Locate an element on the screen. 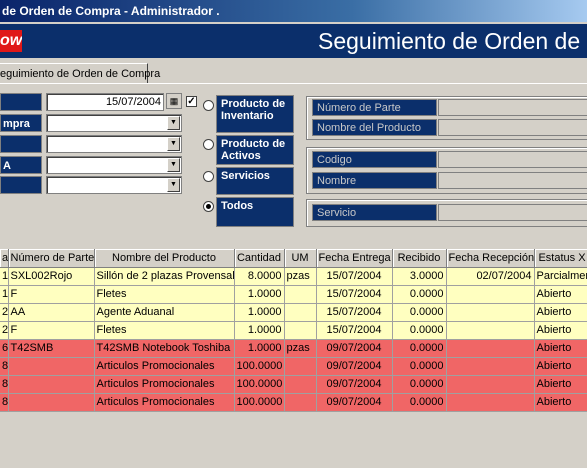  table-row: 1 F Fletes 1.0000 15/07/2004 0.0000 Abierto is located at coordinates (293, 294).